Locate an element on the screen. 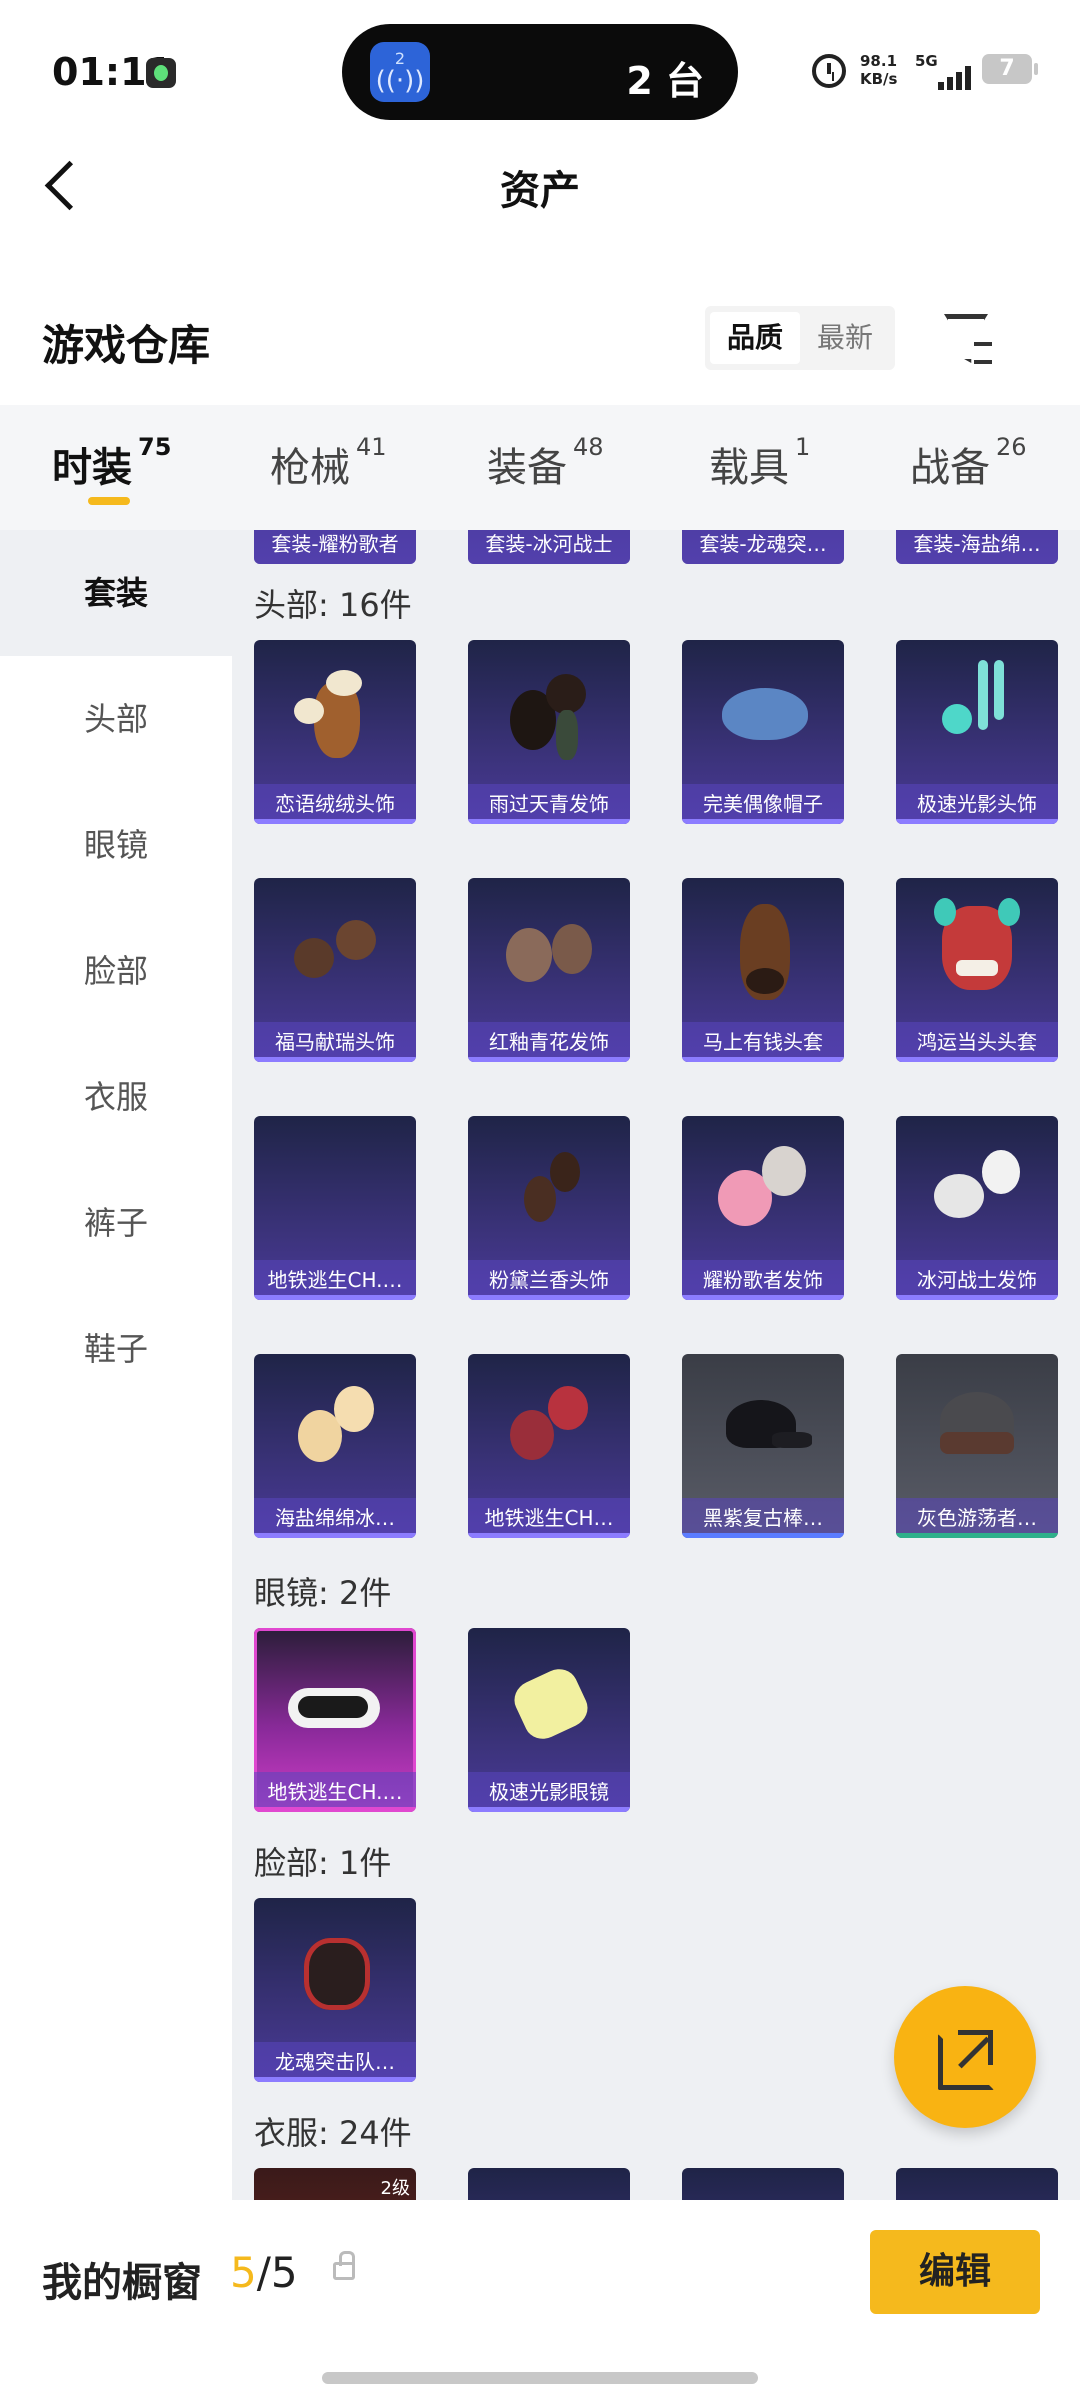 Image resolution: width=1080 pixels, height=2400 pixels. showcase-label: 我的橱窗 is located at coordinates (122, 2283).